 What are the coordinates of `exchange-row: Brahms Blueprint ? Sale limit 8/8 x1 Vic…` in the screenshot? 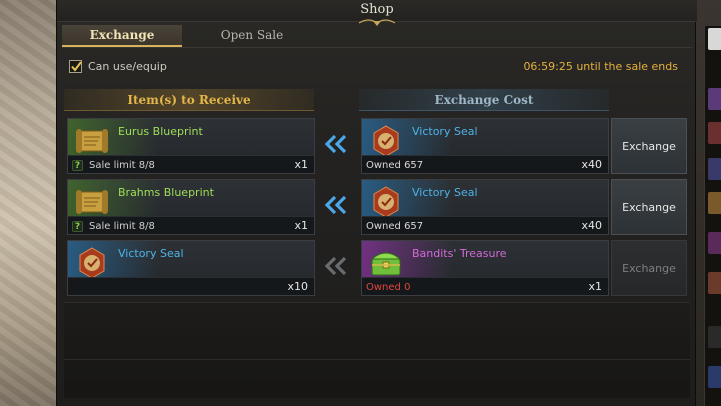 It's located at (377, 207).